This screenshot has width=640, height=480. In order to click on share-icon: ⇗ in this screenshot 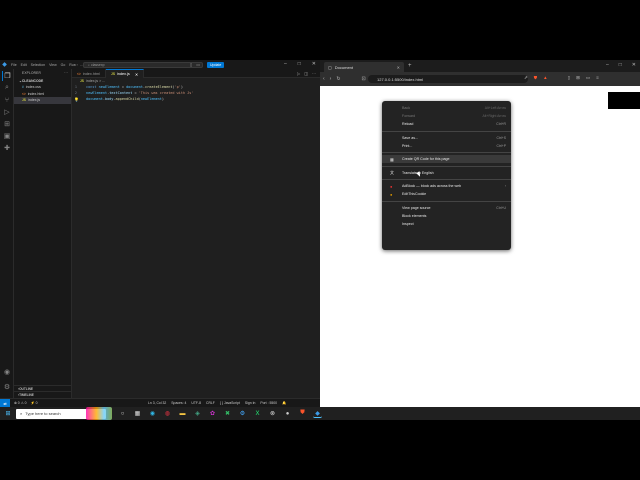, I will do `click(526, 78)`.